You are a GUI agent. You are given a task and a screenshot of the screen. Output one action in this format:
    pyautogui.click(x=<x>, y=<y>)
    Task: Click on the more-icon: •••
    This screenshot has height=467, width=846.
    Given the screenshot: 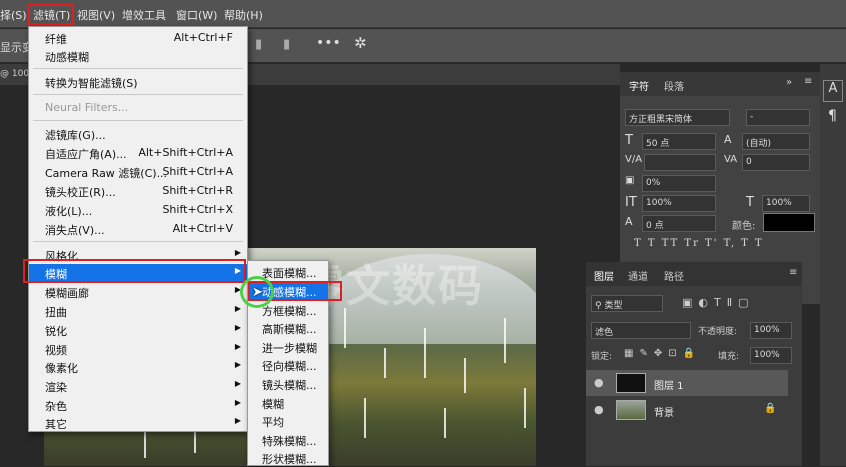 What is the action you would take?
    pyautogui.click(x=328, y=43)
    